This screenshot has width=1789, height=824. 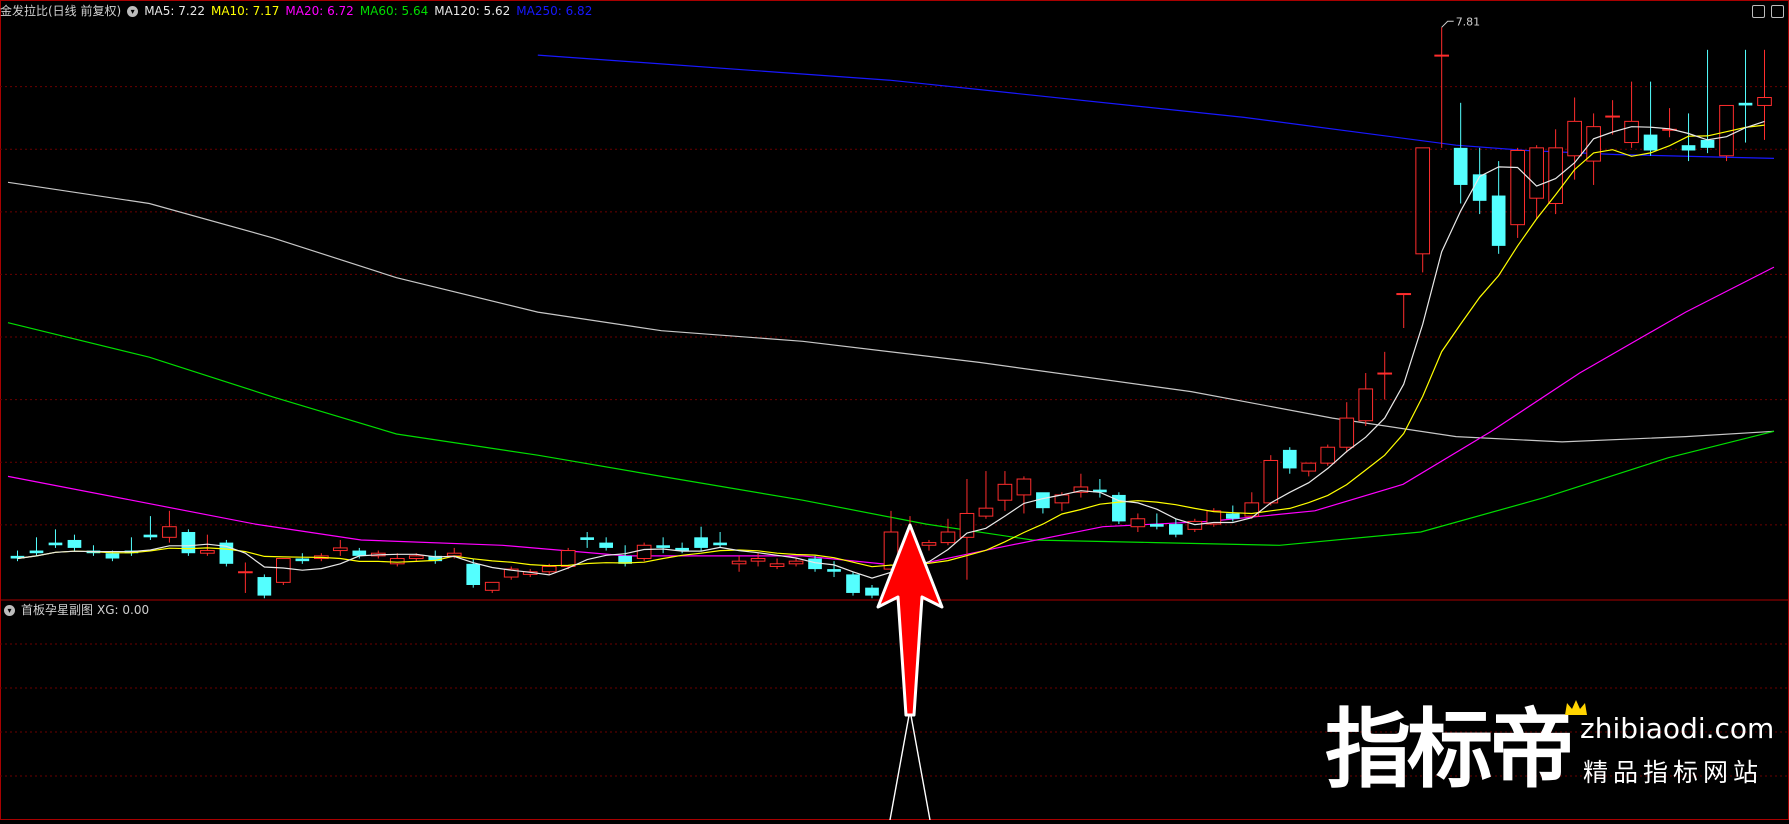 I want to click on maximize-icon, so click(x=1777, y=11).